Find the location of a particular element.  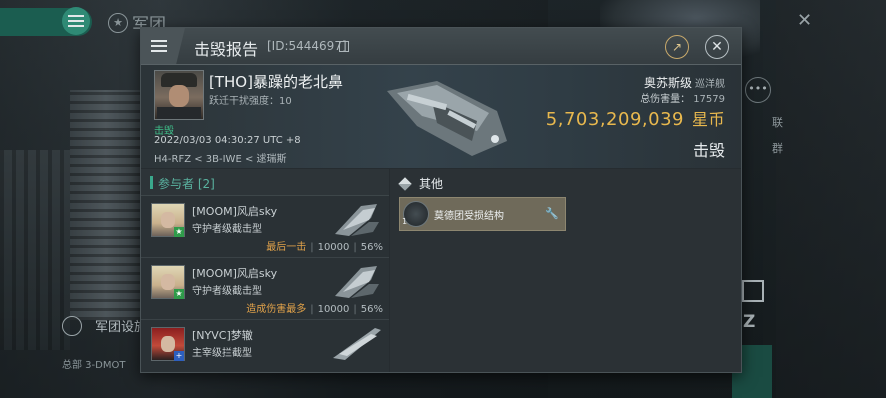

dialog-title: 击毁报告 is located at coordinates (226, 49).